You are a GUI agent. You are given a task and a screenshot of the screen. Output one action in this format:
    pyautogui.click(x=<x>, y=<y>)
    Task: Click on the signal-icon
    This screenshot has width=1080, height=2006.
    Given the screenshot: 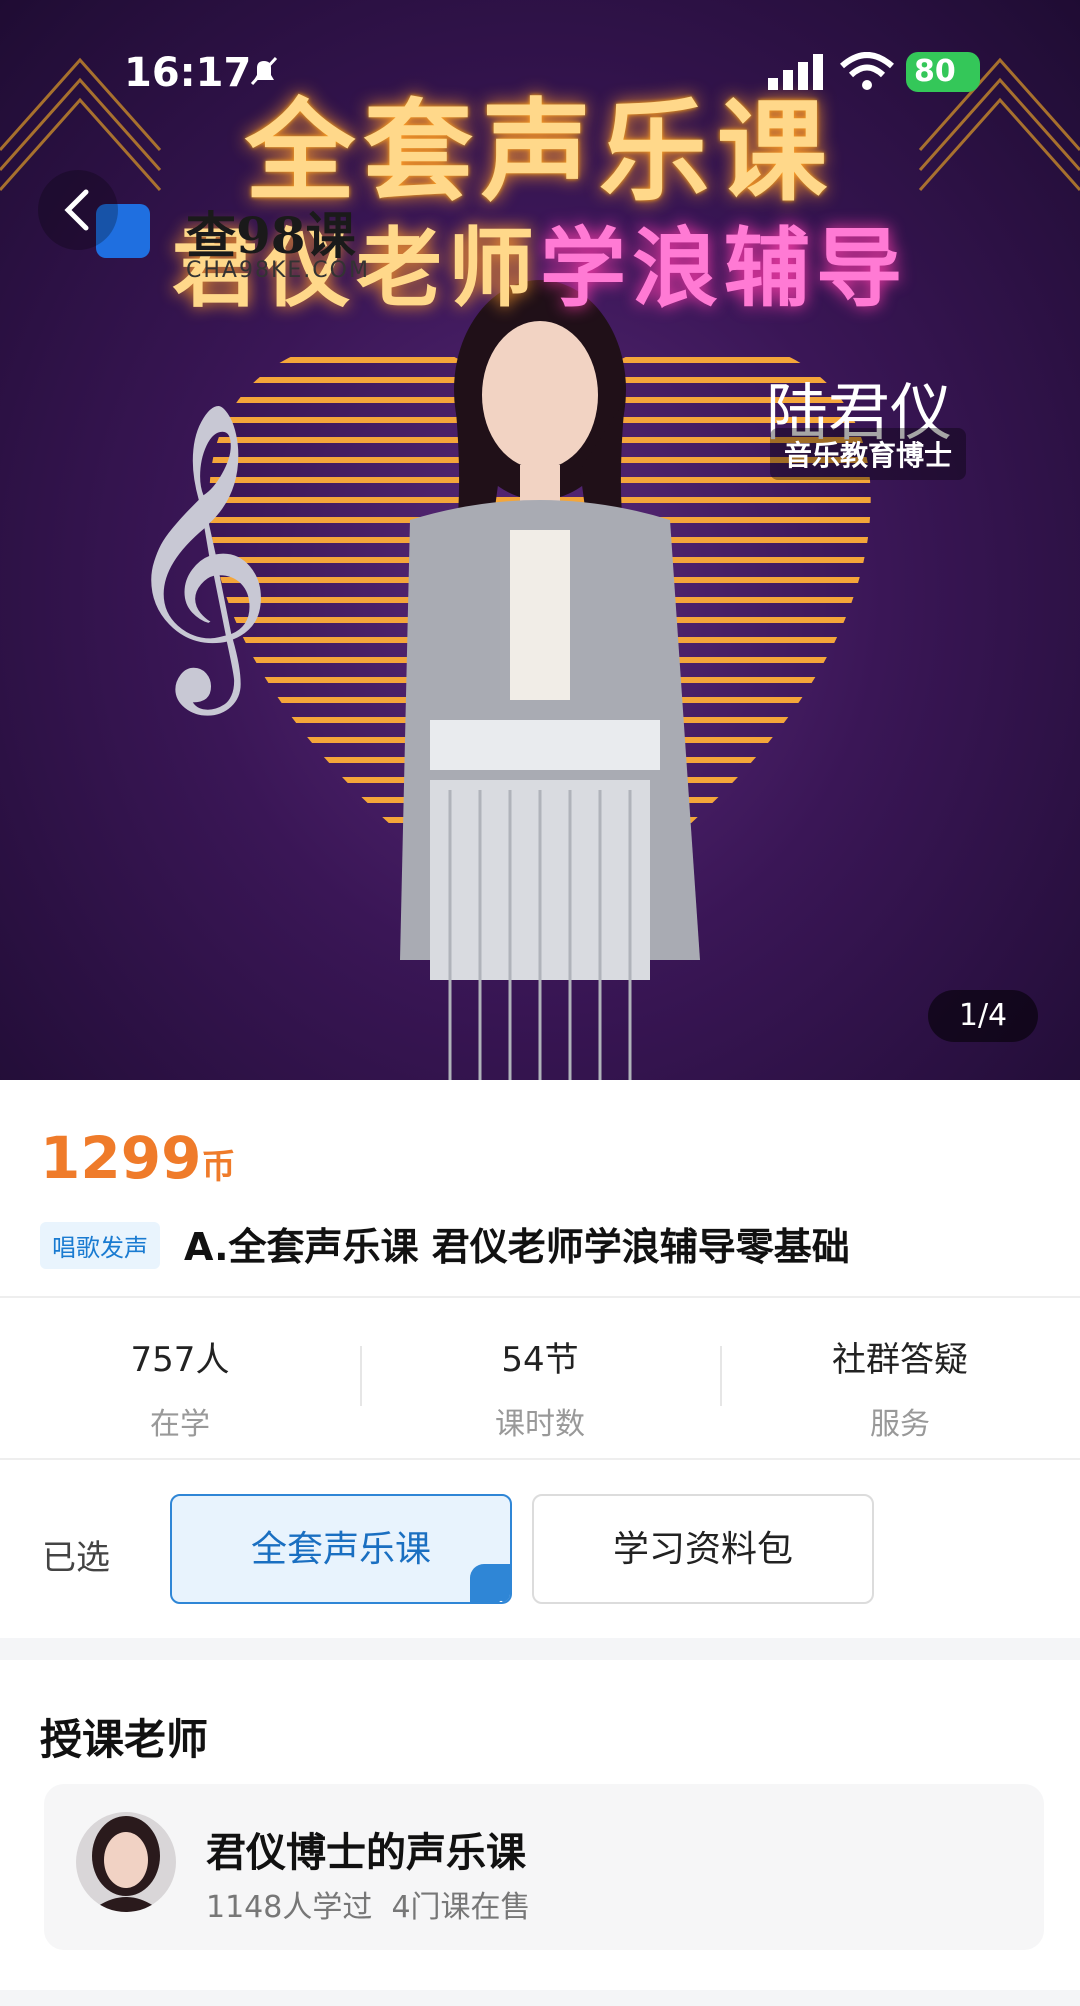 What is the action you would take?
    pyautogui.click(x=795, y=72)
    